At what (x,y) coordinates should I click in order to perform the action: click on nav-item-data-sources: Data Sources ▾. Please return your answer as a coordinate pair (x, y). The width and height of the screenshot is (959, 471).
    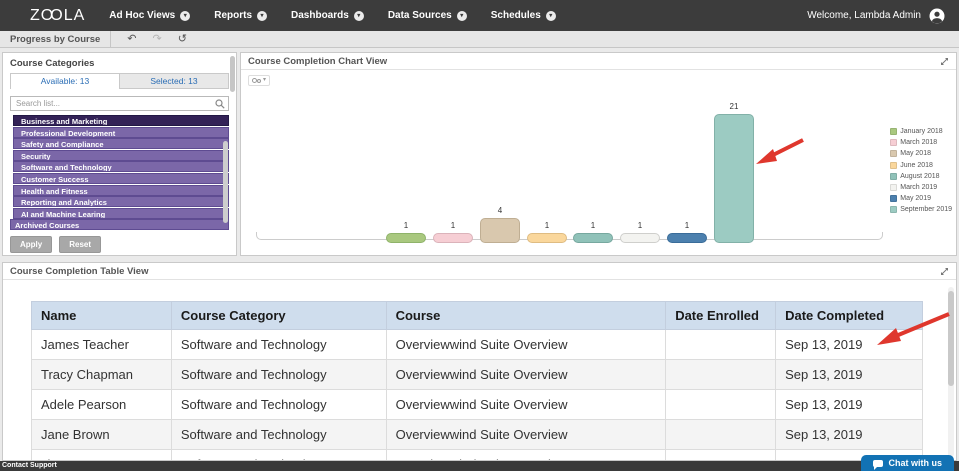
    Looking at the image, I should click on (427, 15).